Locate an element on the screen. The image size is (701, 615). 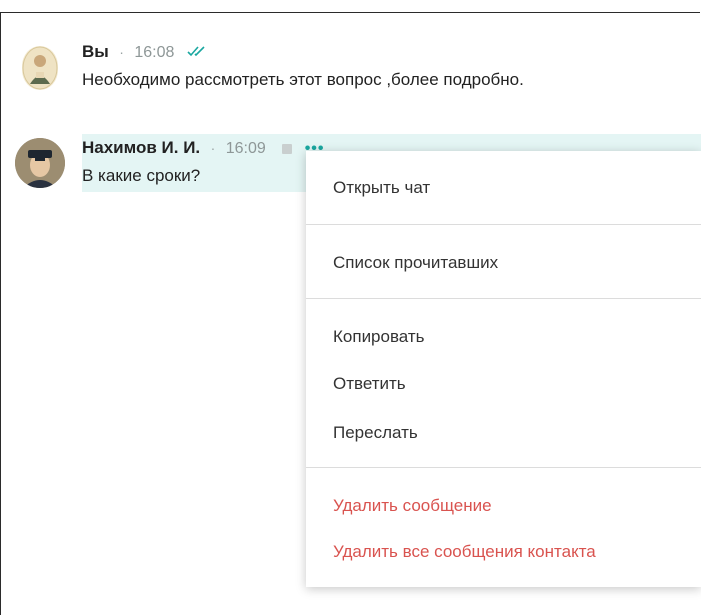
menu-item-read-list: Список прочитавших is located at coordinates (503, 263).